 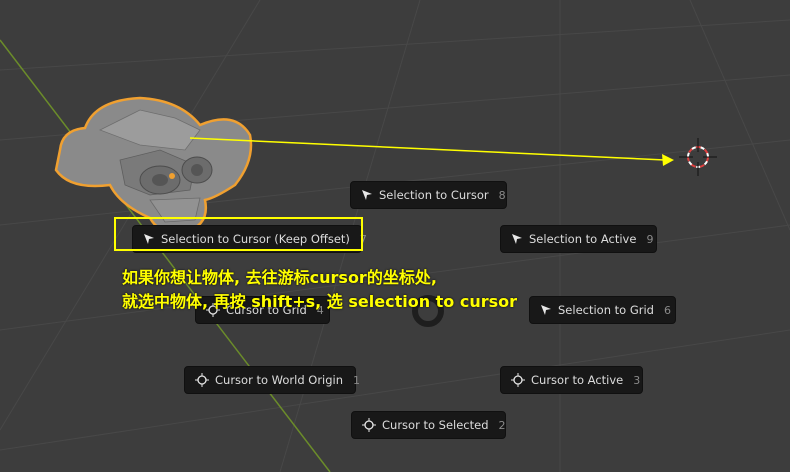 What do you see at coordinates (357, 380) in the screenshot?
I see `pie-item-key: 1` at bounding box center [357, 380].